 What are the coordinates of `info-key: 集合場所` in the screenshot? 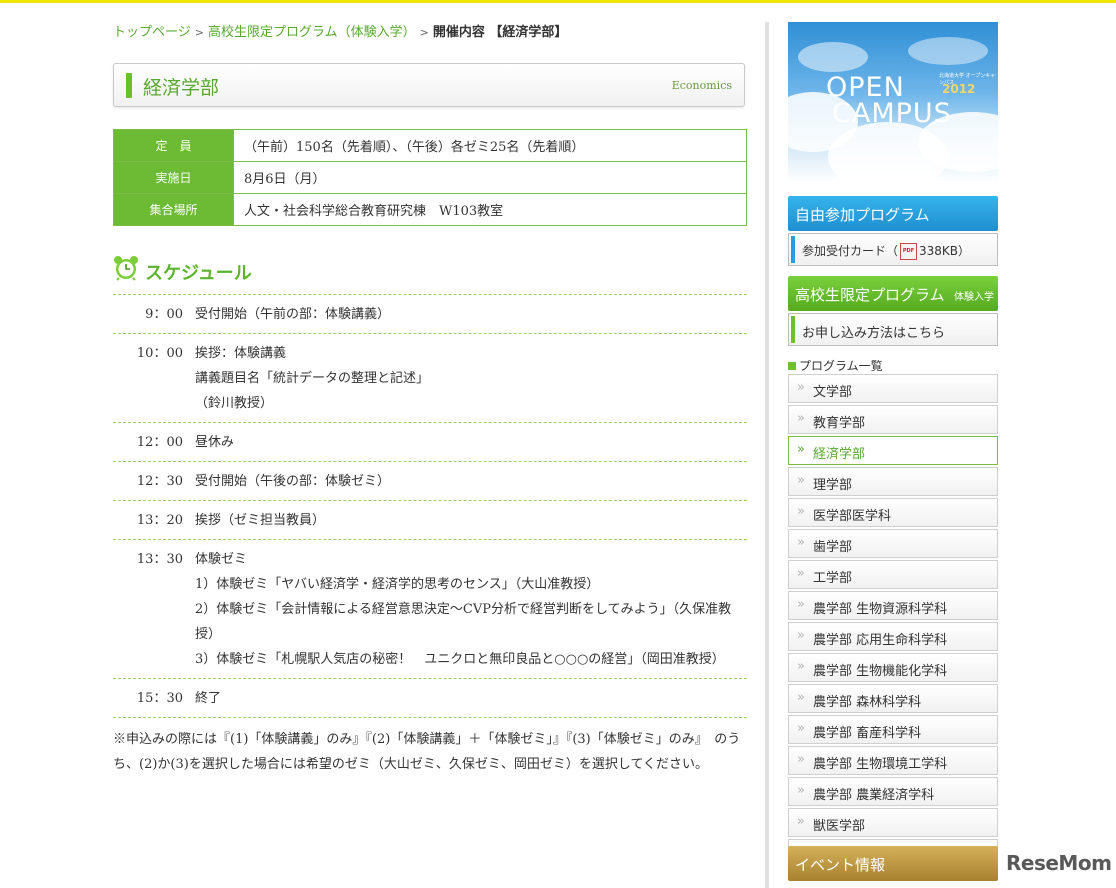 It's located at (173, 209).